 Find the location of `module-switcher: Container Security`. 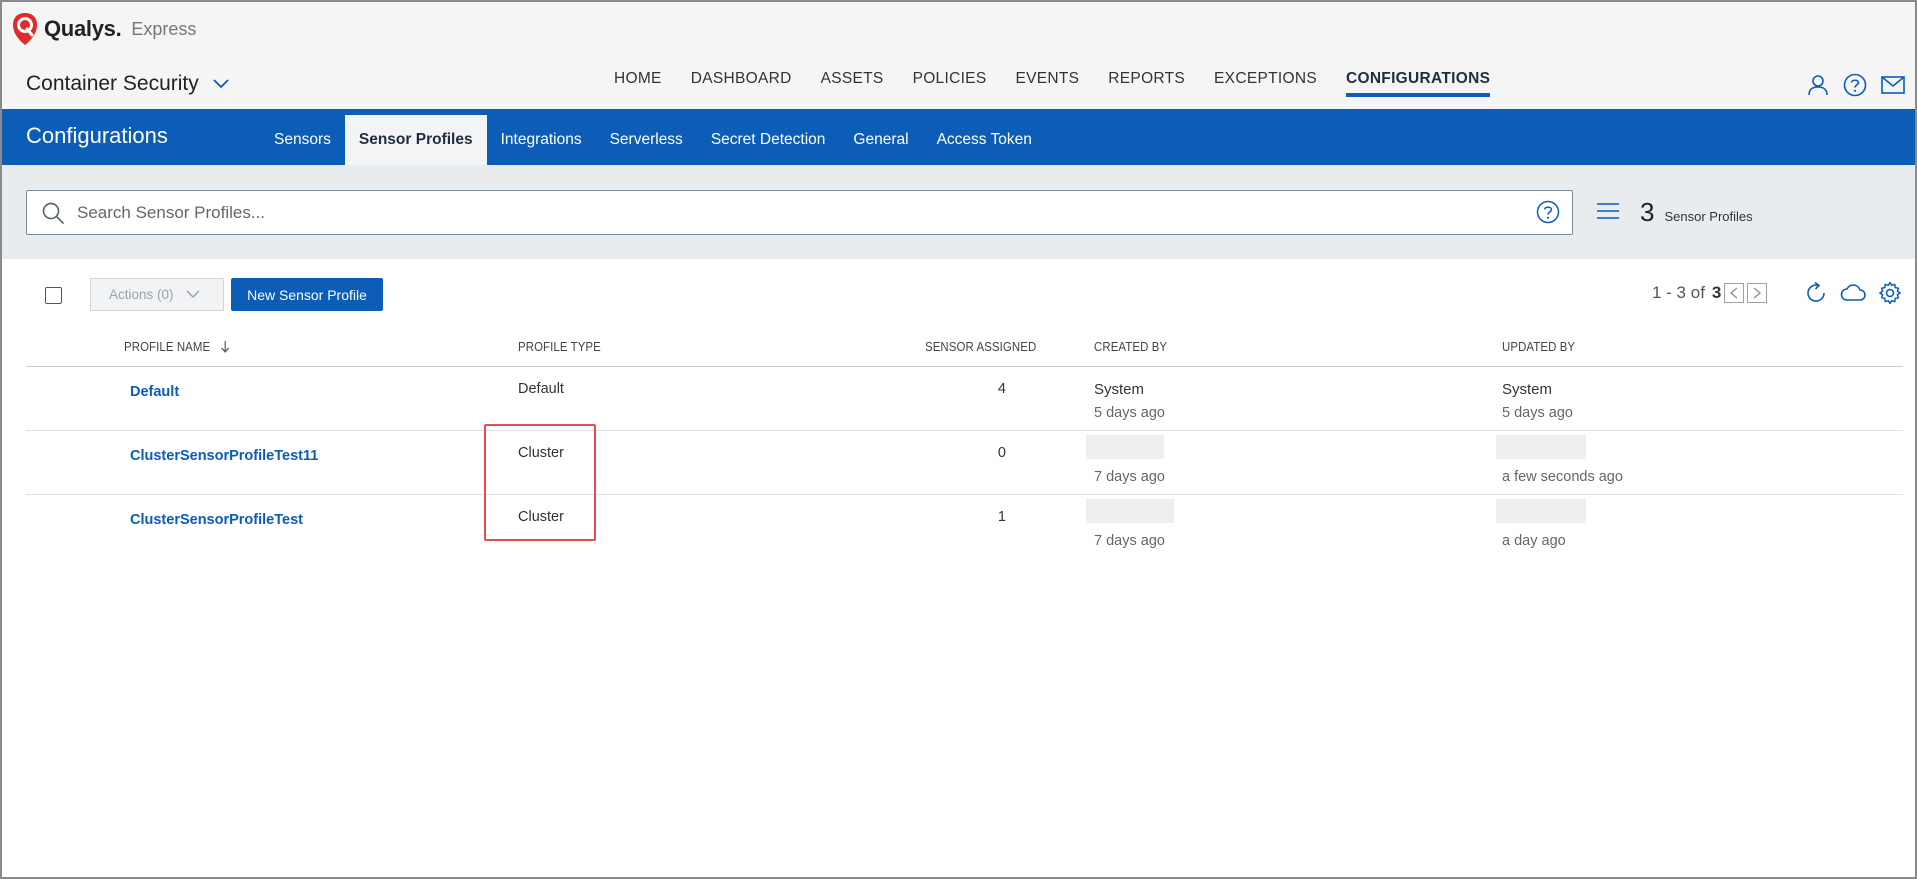

module-switcher: Container Security is located at coordinates (127, 84).